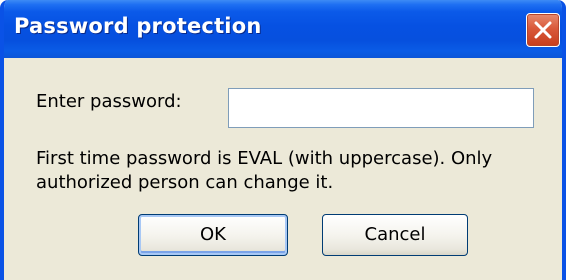  What do you see at coordinates (213, 235) in the screenshot?
I see `ok-button: OK` at bounding box center [213, 235].